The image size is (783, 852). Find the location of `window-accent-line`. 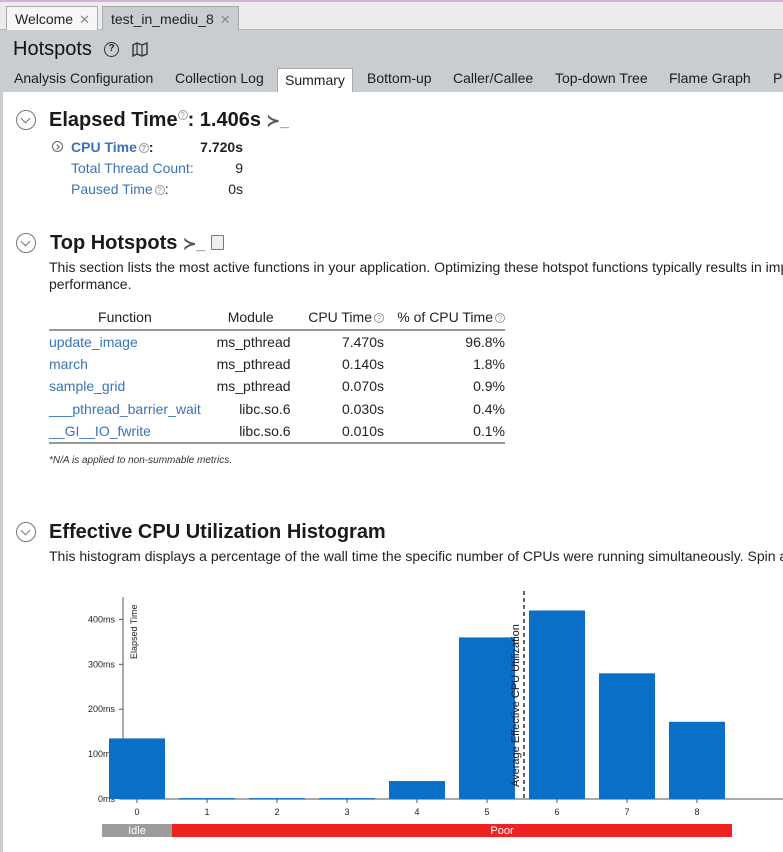

window-accent-line is located at coordinates (391, 1).